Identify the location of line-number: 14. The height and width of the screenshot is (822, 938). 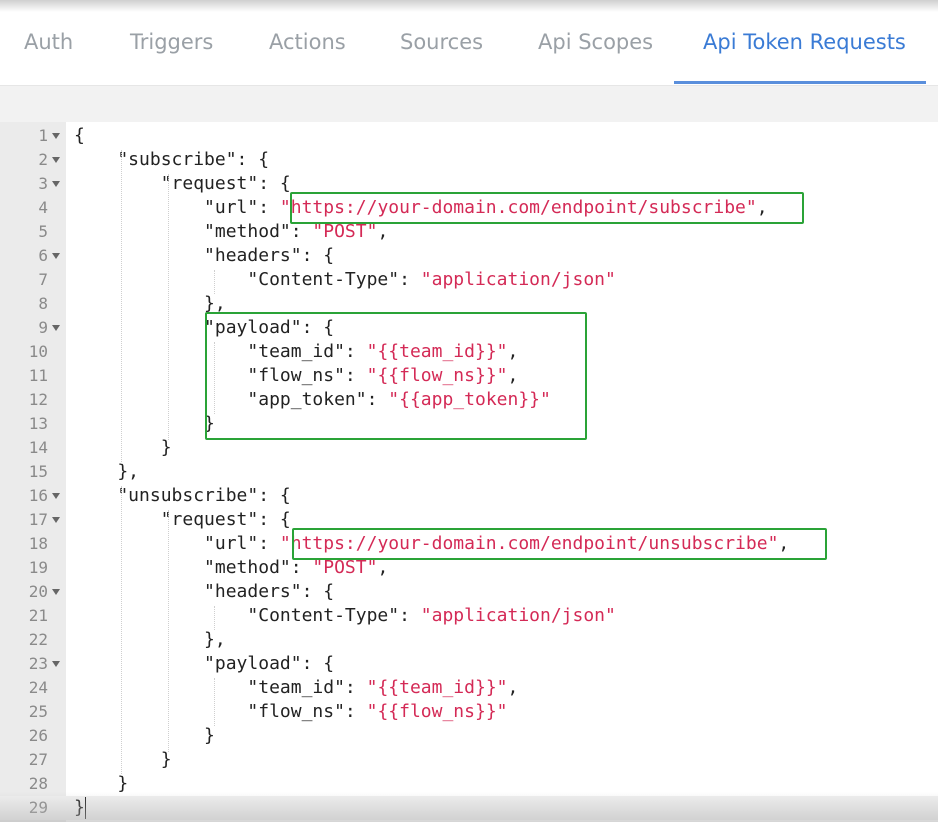
(38, 447).